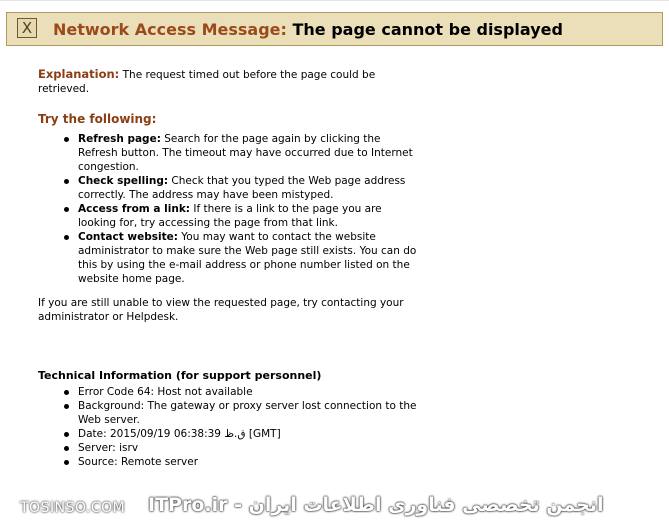 The image size is (669, 532). I want to click on list-item: Date: 2015/09/19 06:38:39 ق.ظ [GMT], so click(241, 434).